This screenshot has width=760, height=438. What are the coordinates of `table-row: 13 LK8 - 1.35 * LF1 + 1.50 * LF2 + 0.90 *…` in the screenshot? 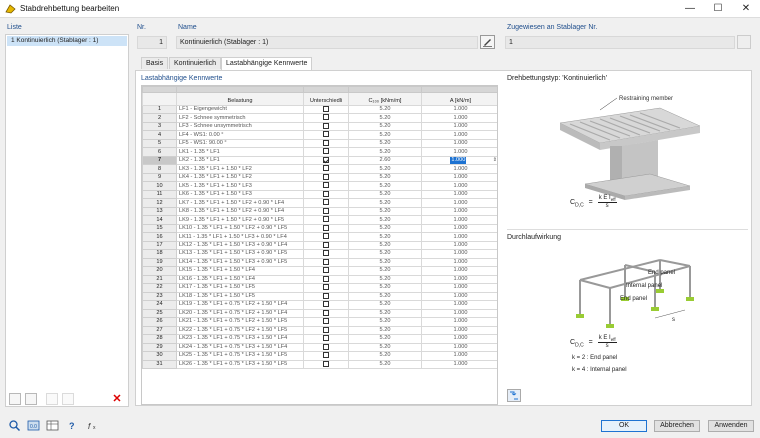 It's located at (319, 211).